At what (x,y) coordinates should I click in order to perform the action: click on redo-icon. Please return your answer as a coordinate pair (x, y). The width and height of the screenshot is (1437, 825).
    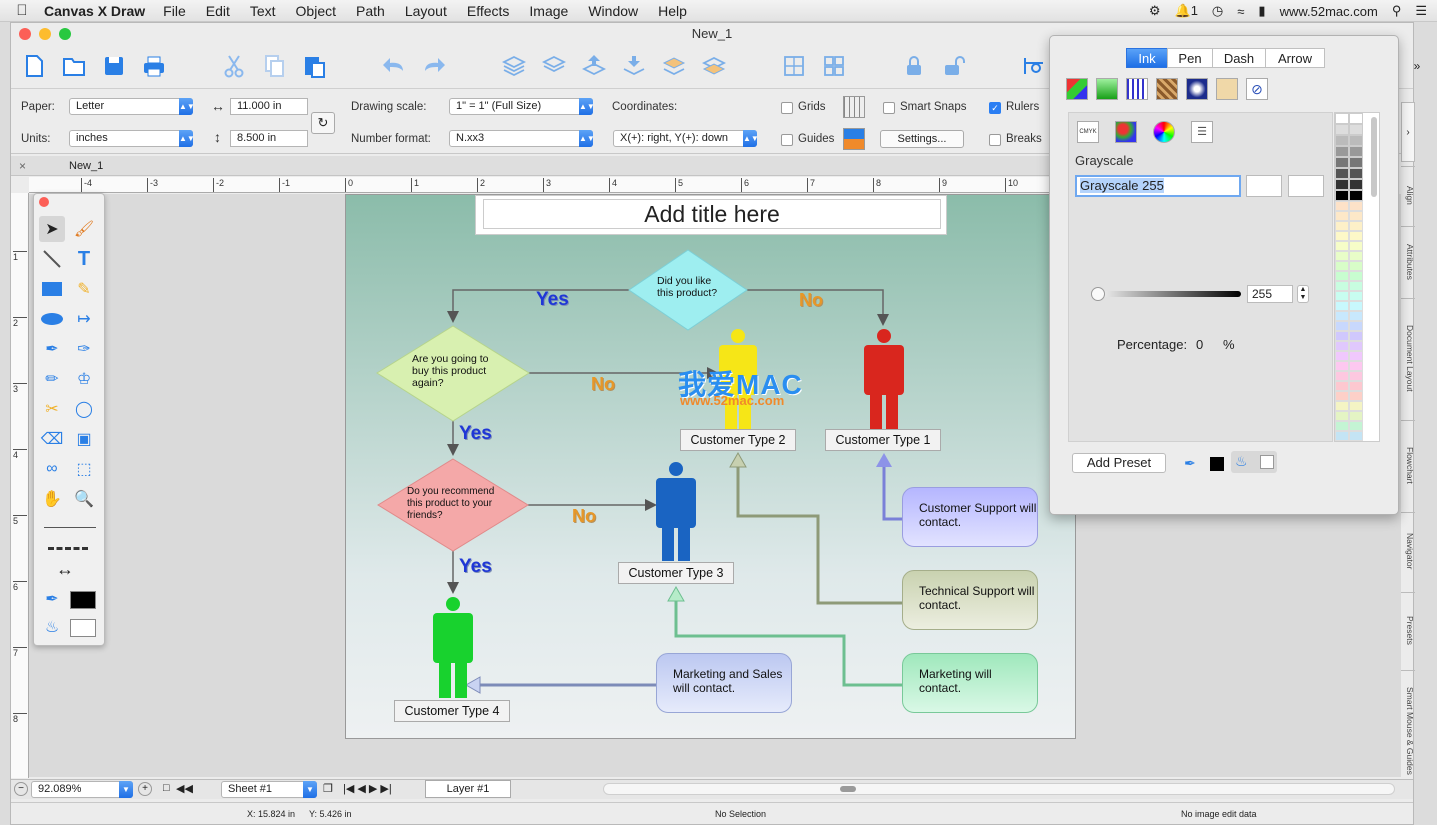
    Looking at the image, I should click on (434, 66).